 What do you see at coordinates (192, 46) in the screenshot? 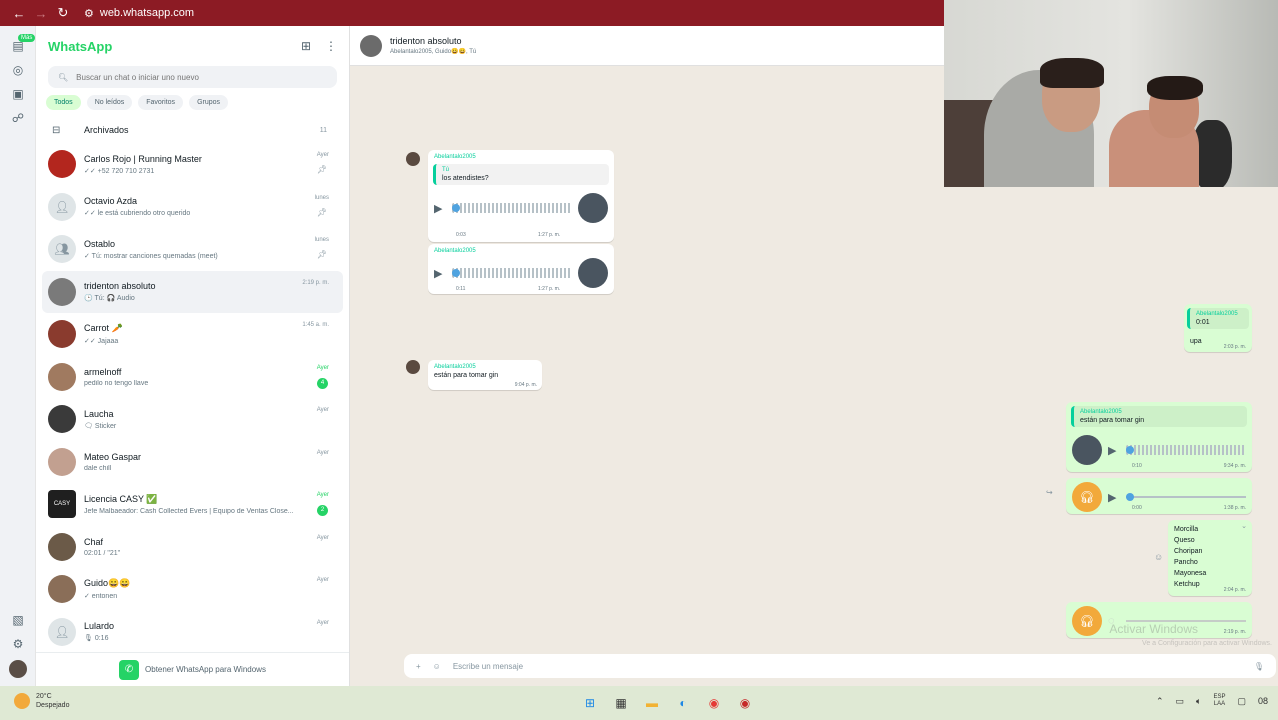
I see `sidebar-header: WhatsApp ⊞ ⋮` at bounding box center [192, 46].